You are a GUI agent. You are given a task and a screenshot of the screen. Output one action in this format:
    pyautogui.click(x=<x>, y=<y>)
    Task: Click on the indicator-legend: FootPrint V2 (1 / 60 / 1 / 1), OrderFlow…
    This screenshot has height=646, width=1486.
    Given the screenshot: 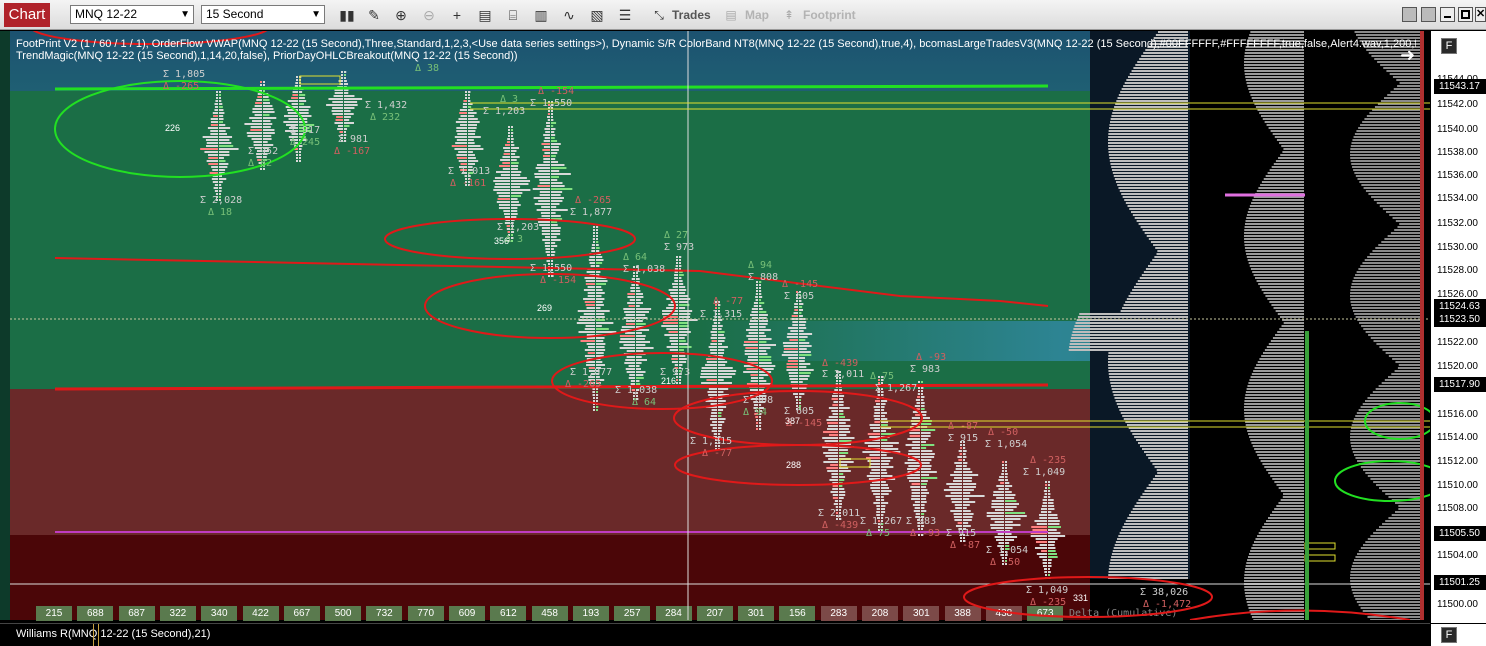 What is the action you would take?
    pyautogui.click(x=716, y=50)
    